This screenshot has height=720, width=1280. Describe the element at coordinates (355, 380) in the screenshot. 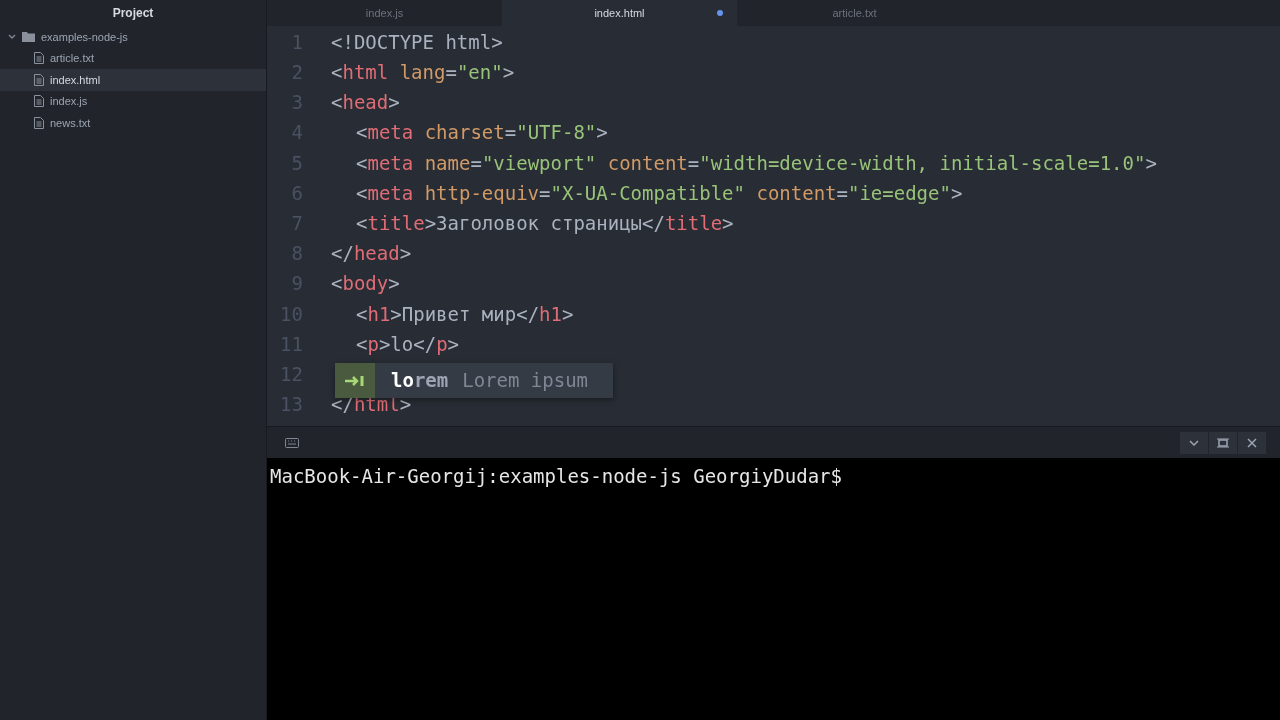

I see `suggestion-type-icon` at that location.